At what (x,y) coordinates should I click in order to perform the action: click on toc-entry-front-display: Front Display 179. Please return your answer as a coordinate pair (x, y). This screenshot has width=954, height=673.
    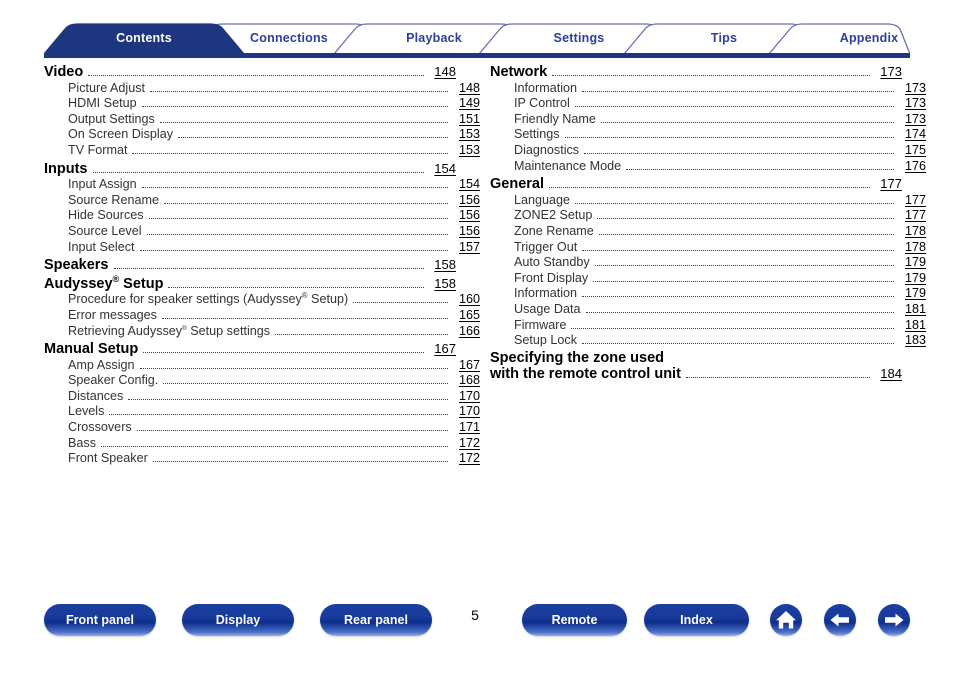
    Looking at the image, I should click on (708, 279).